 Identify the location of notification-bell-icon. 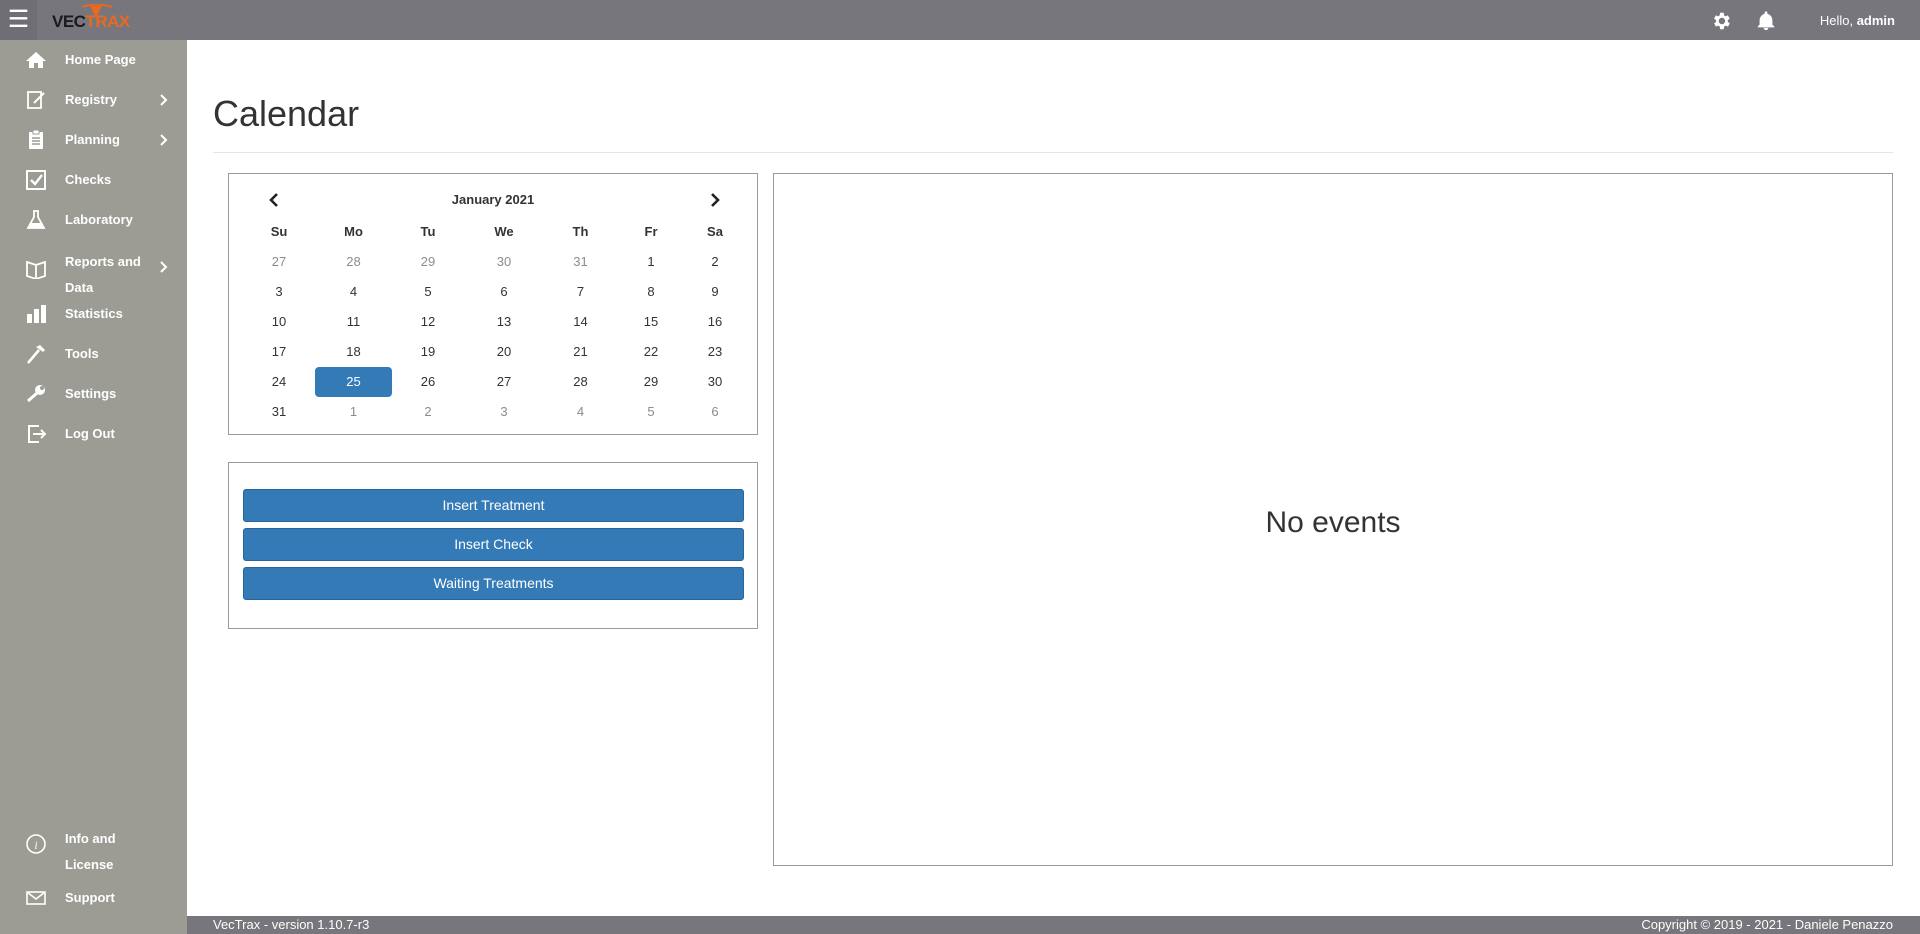
(1766, 21).